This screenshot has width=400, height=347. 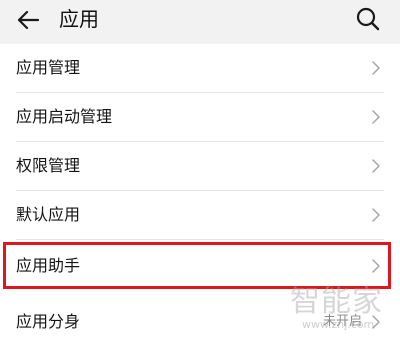 I want to click on menu-item-app-twin: 应用分身 未开启, so click(x=200, y=322).